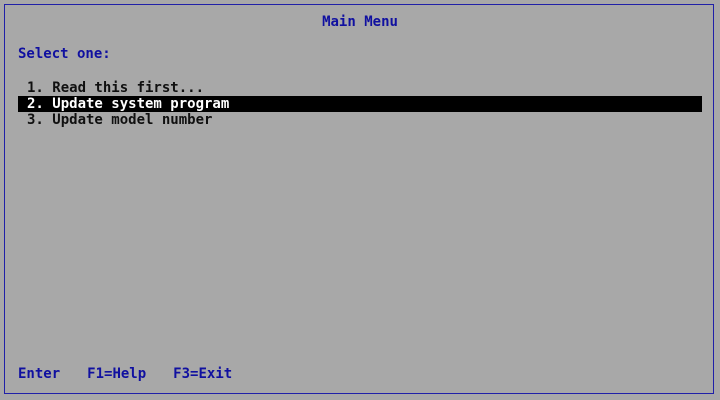 This screenshot has height=400, width=720. Describe the element at coordinates (64, 54) in the screenshot. I see `select-prompt: Select one:` at that location.